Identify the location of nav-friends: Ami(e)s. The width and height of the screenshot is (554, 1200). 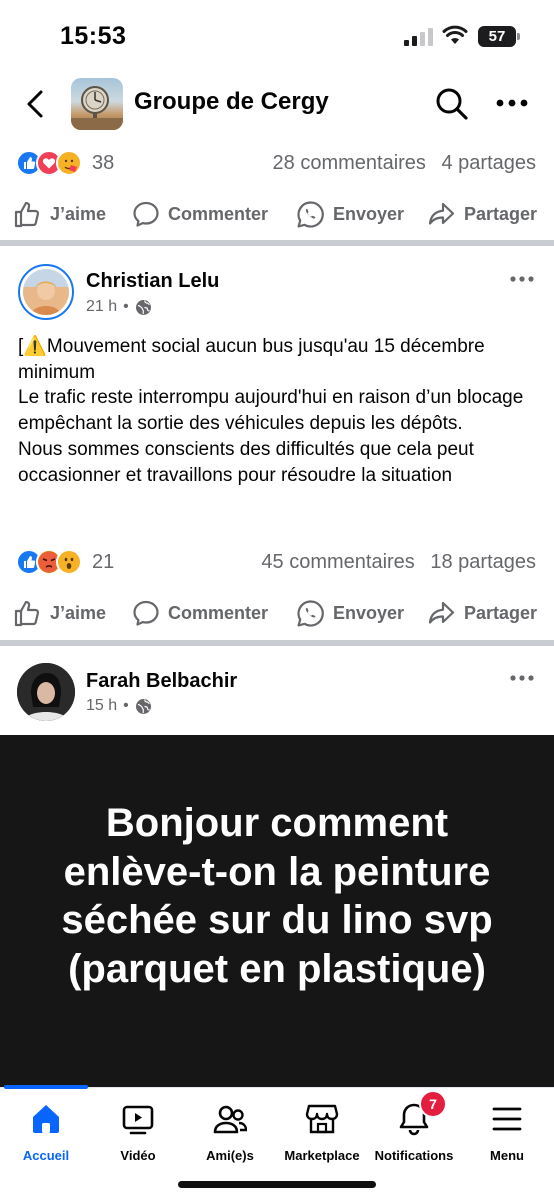
(230, 1142).